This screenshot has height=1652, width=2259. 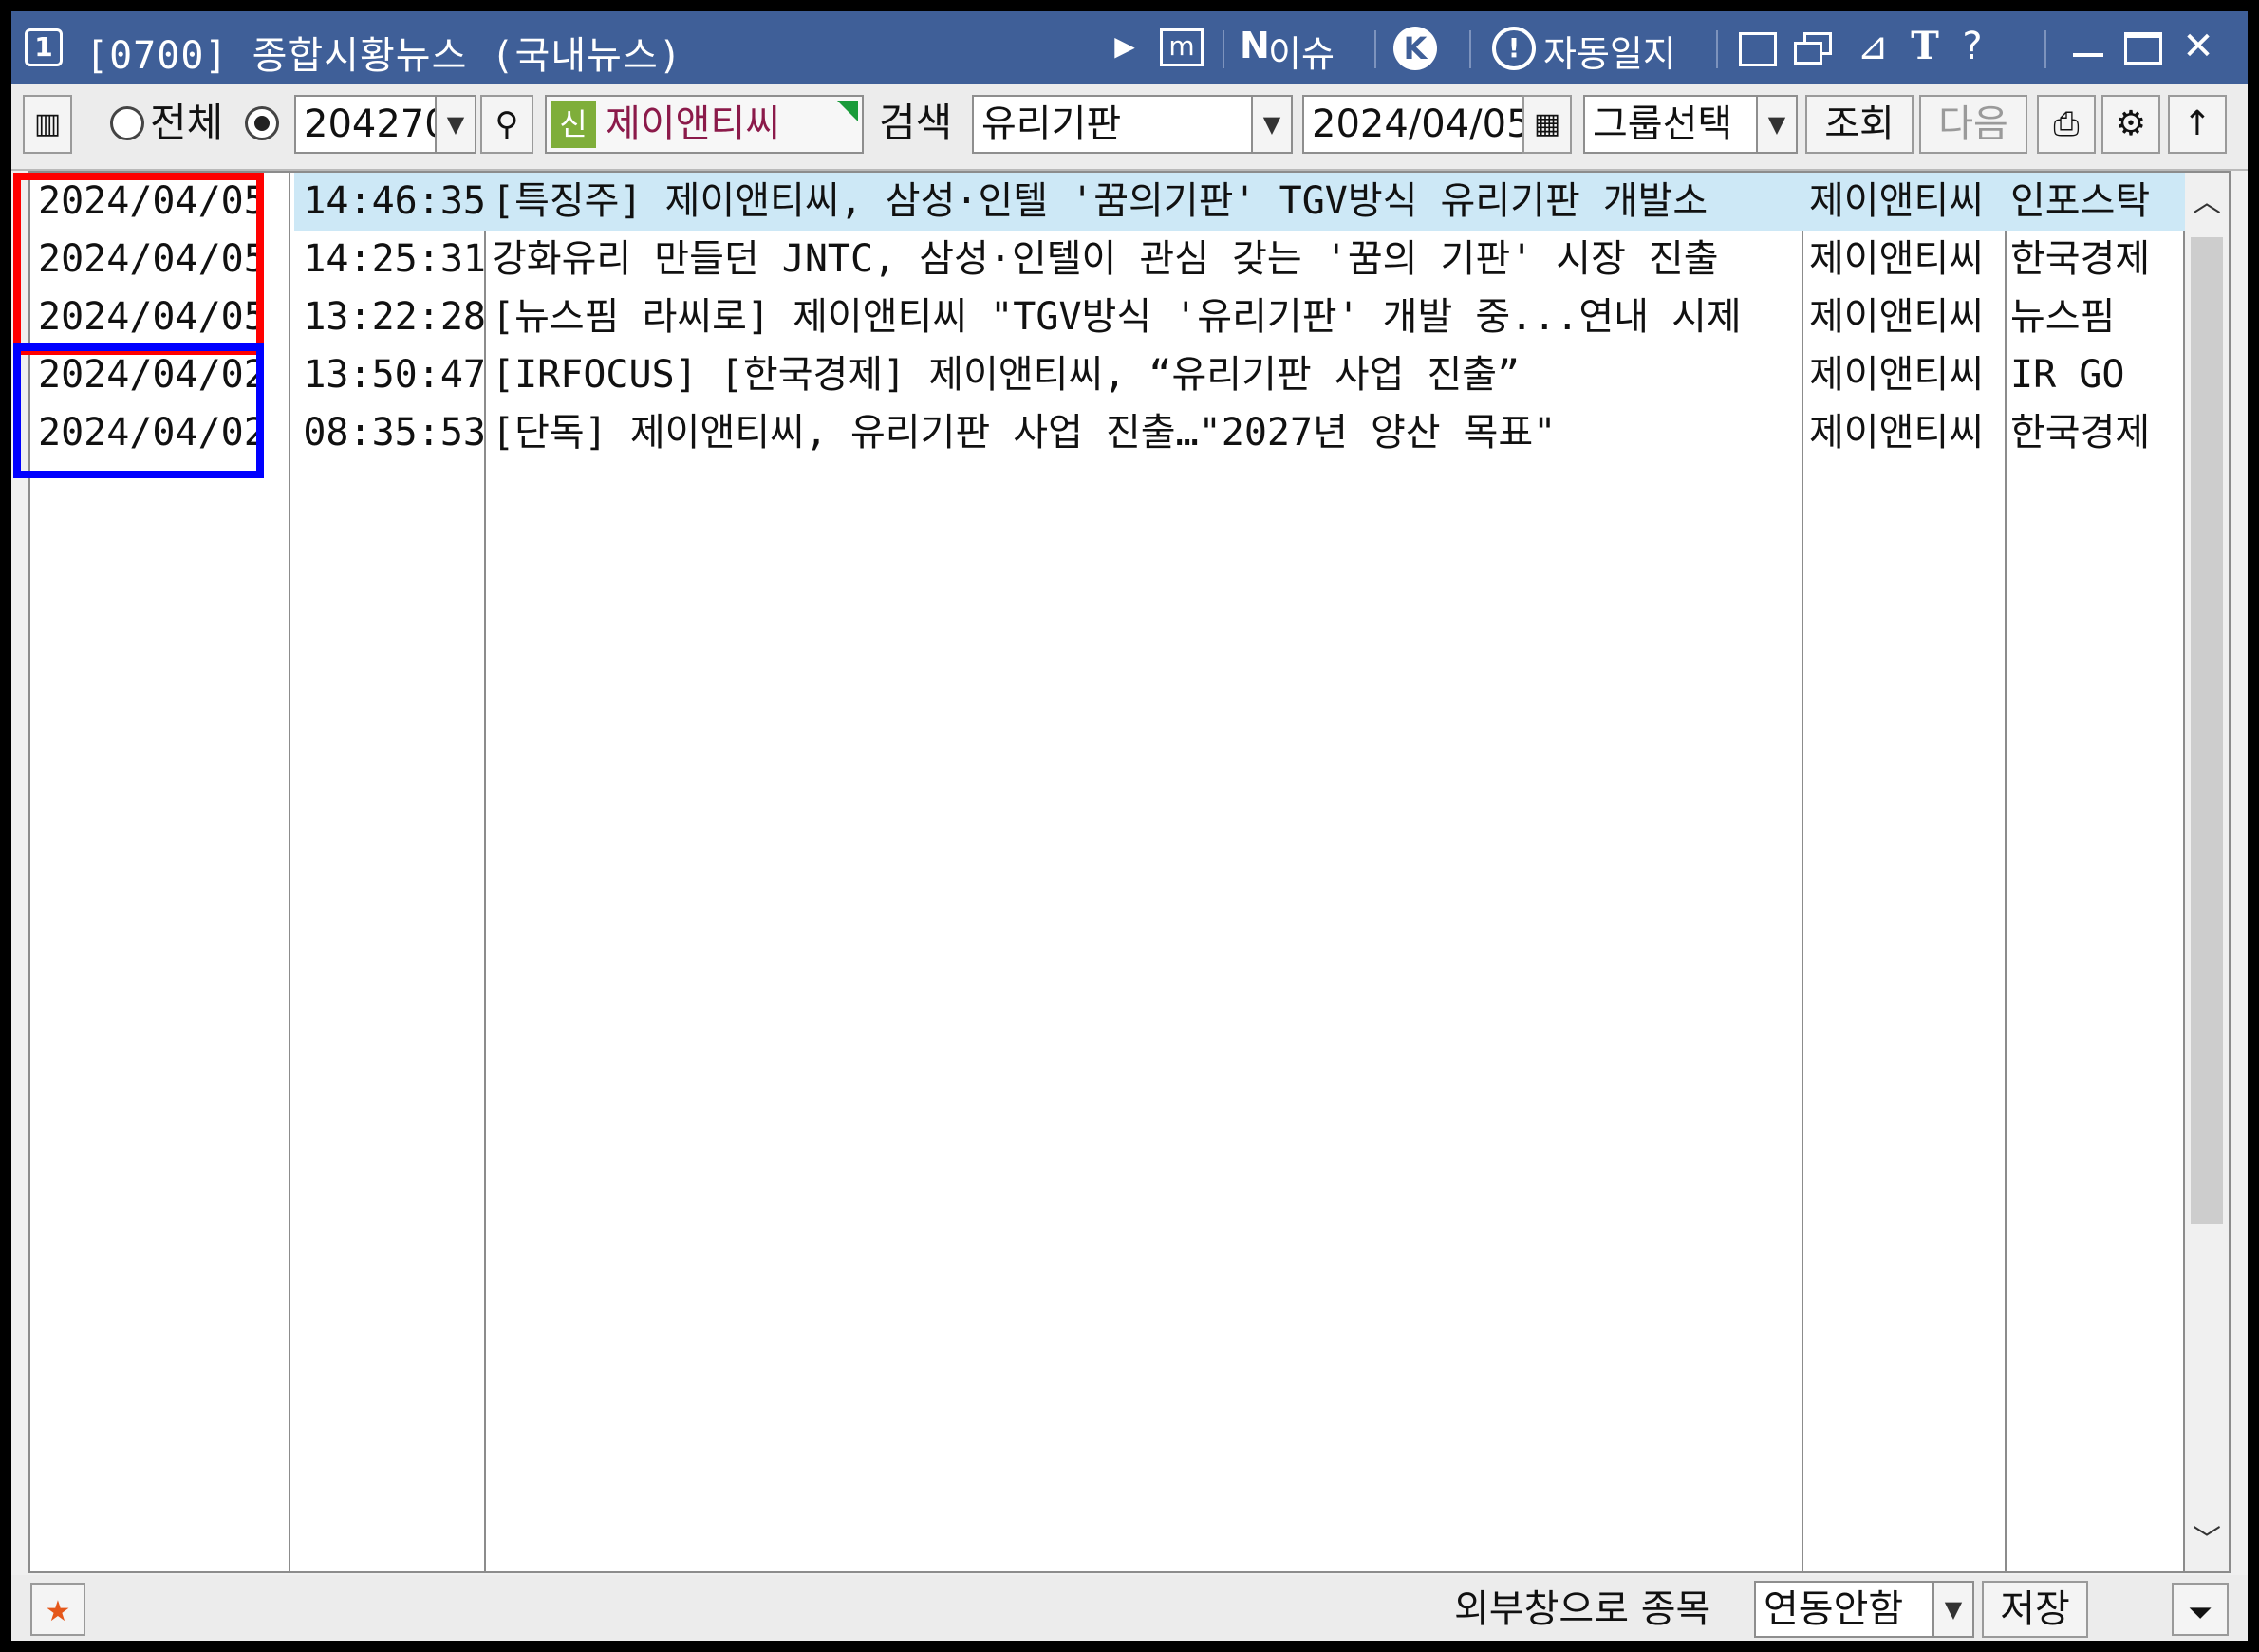 I want to click on external-link-label: 외부창으로 종목, so click(x=1582, y=1609).